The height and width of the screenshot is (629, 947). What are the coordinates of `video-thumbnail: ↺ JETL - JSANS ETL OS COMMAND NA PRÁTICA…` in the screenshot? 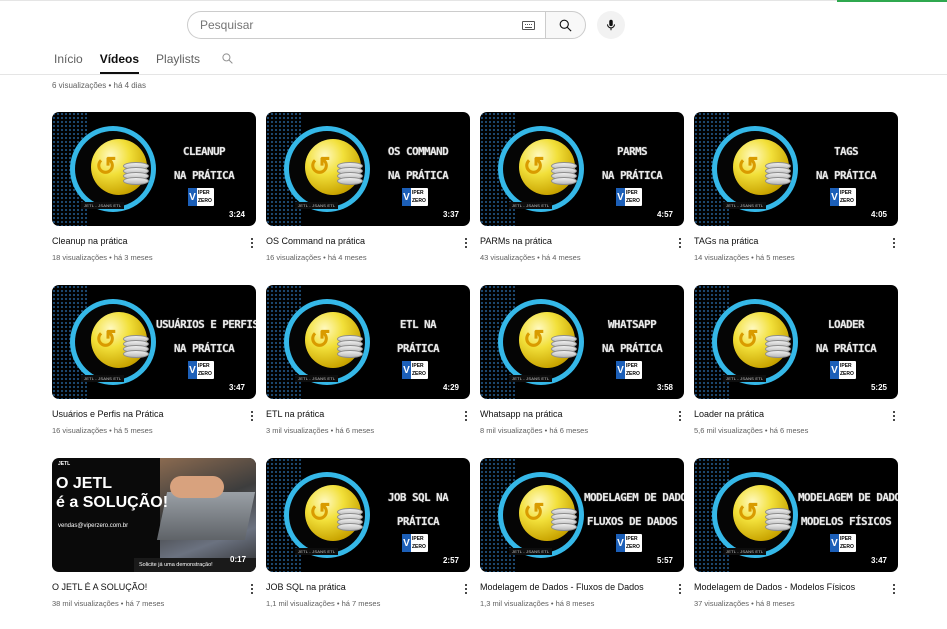 It's located at (368, 169).